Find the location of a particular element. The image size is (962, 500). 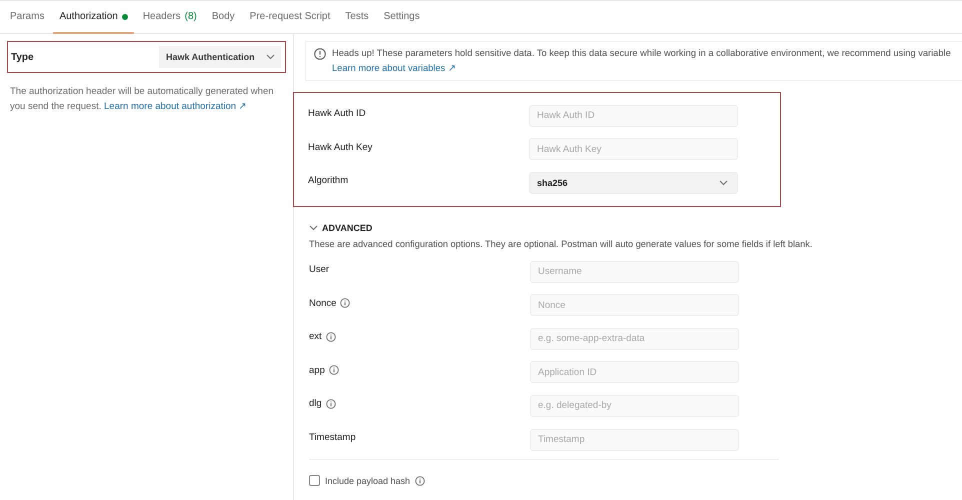

text-field: Timestamp is located at coordinates (634, 439).